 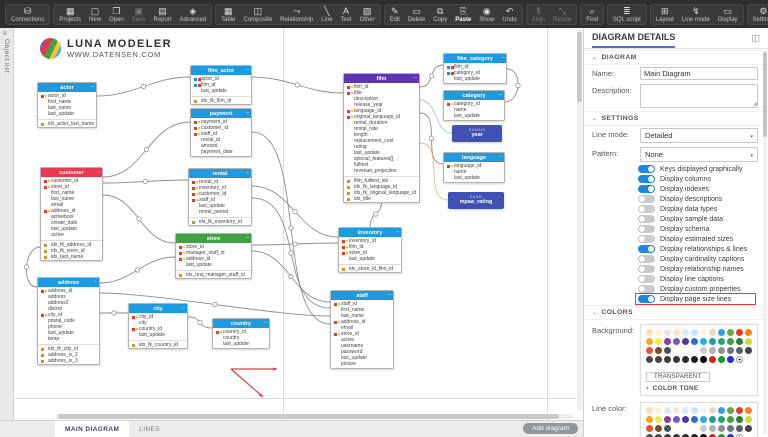 I want to click on entity-country: country – country_id country last_update, so click(x=241, y=333).